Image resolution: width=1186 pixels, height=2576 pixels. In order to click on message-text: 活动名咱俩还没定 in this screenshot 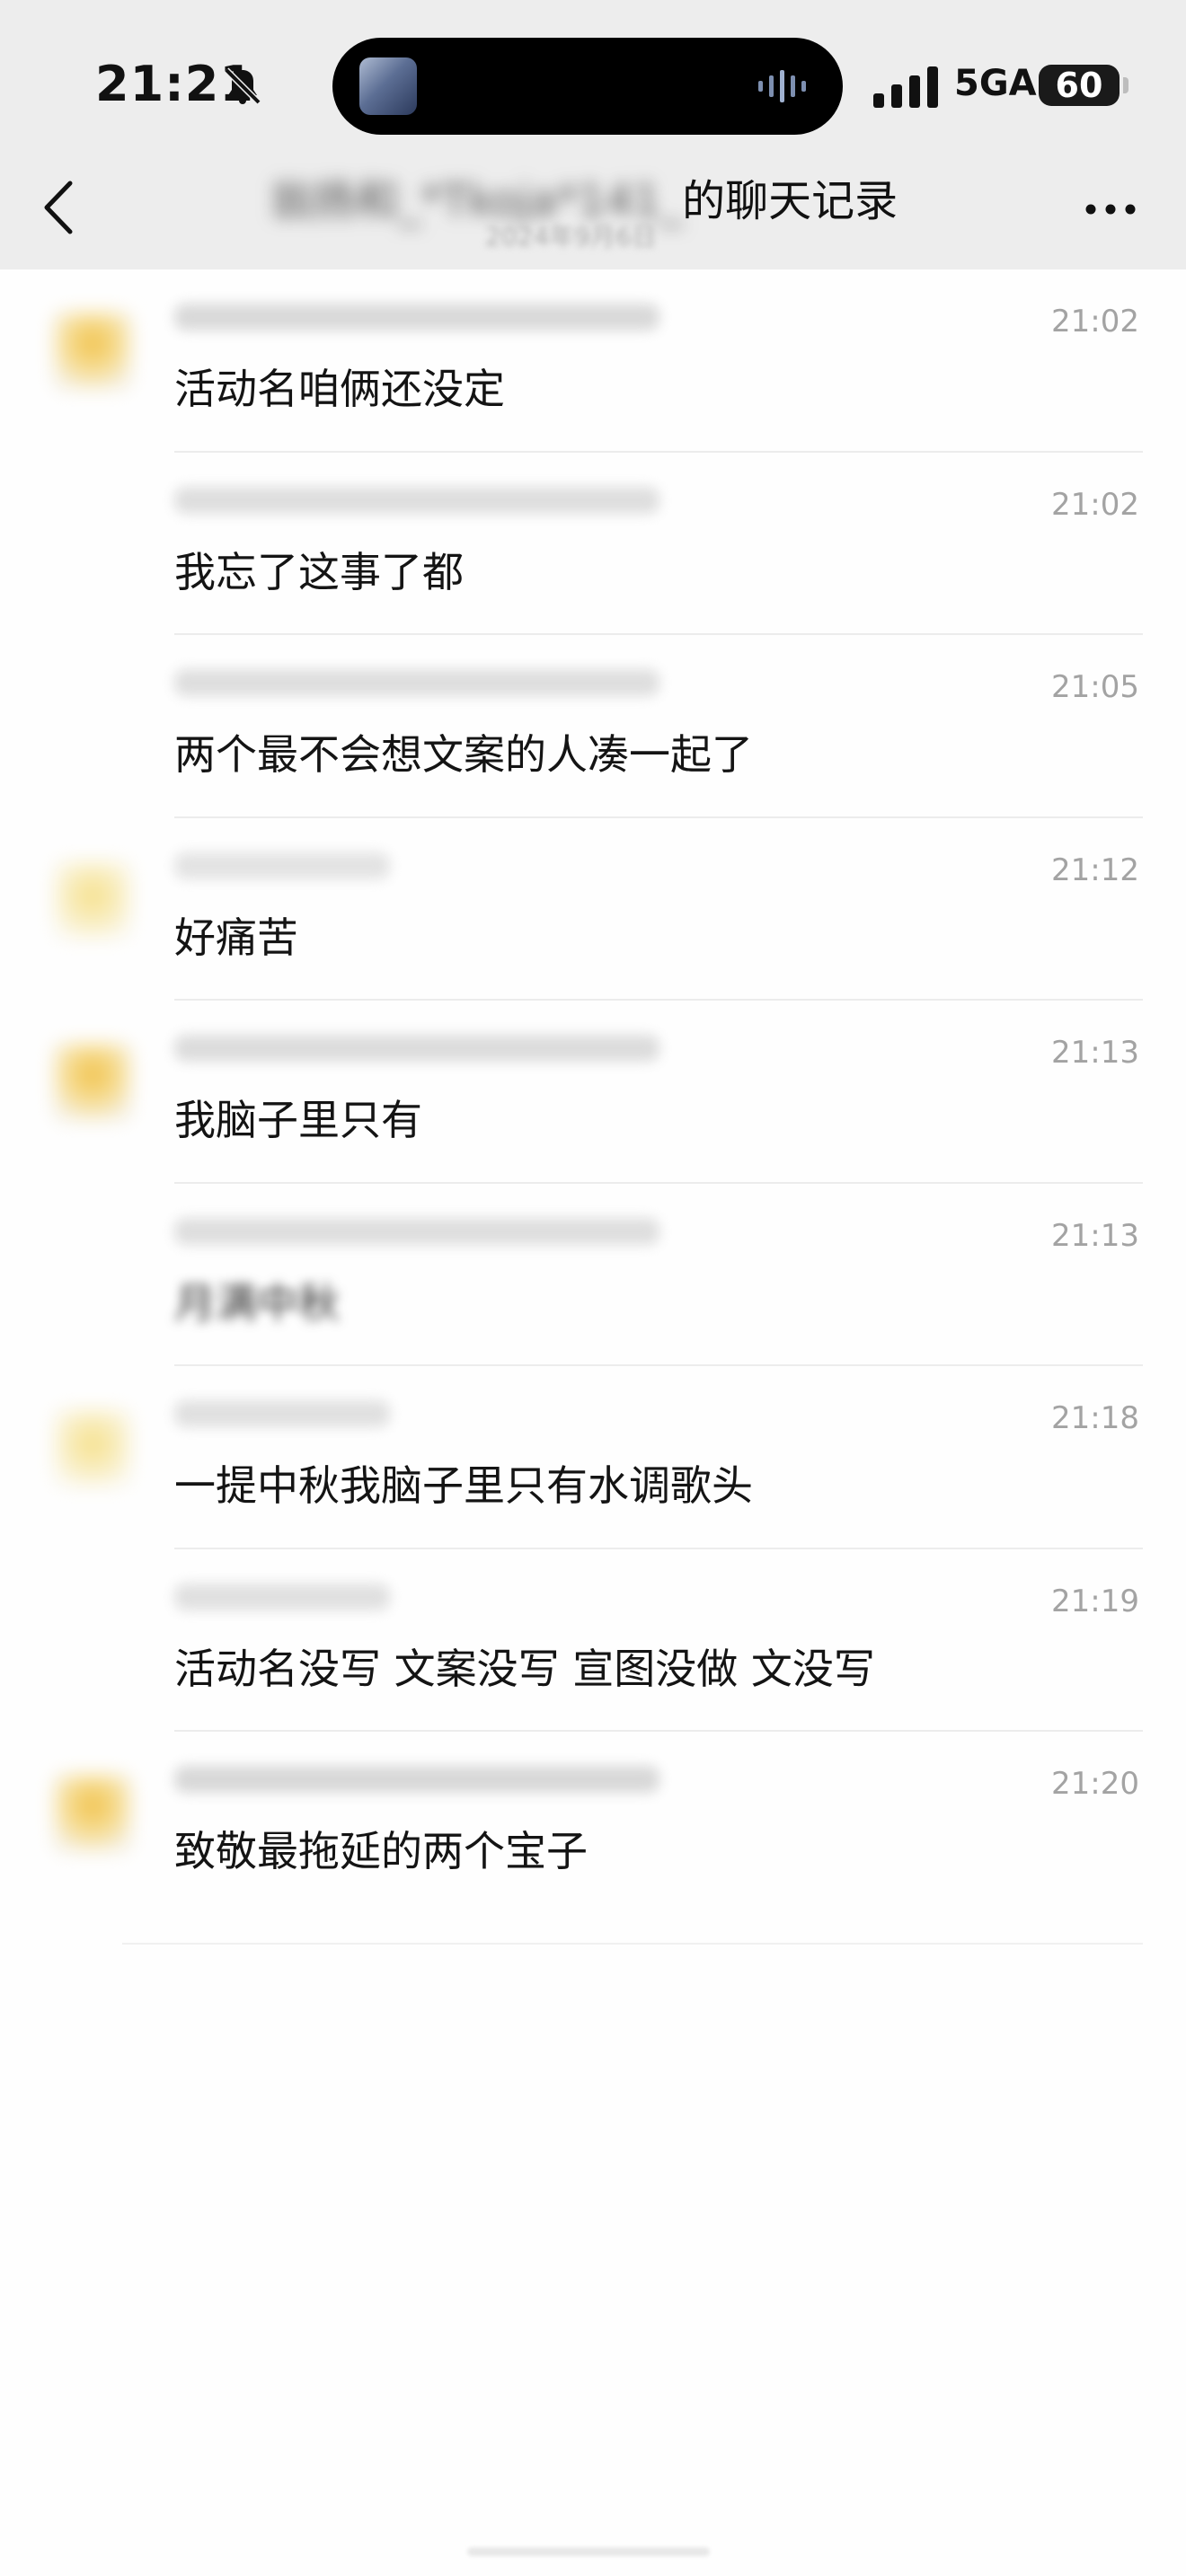, I will do `click(339, 389)`.